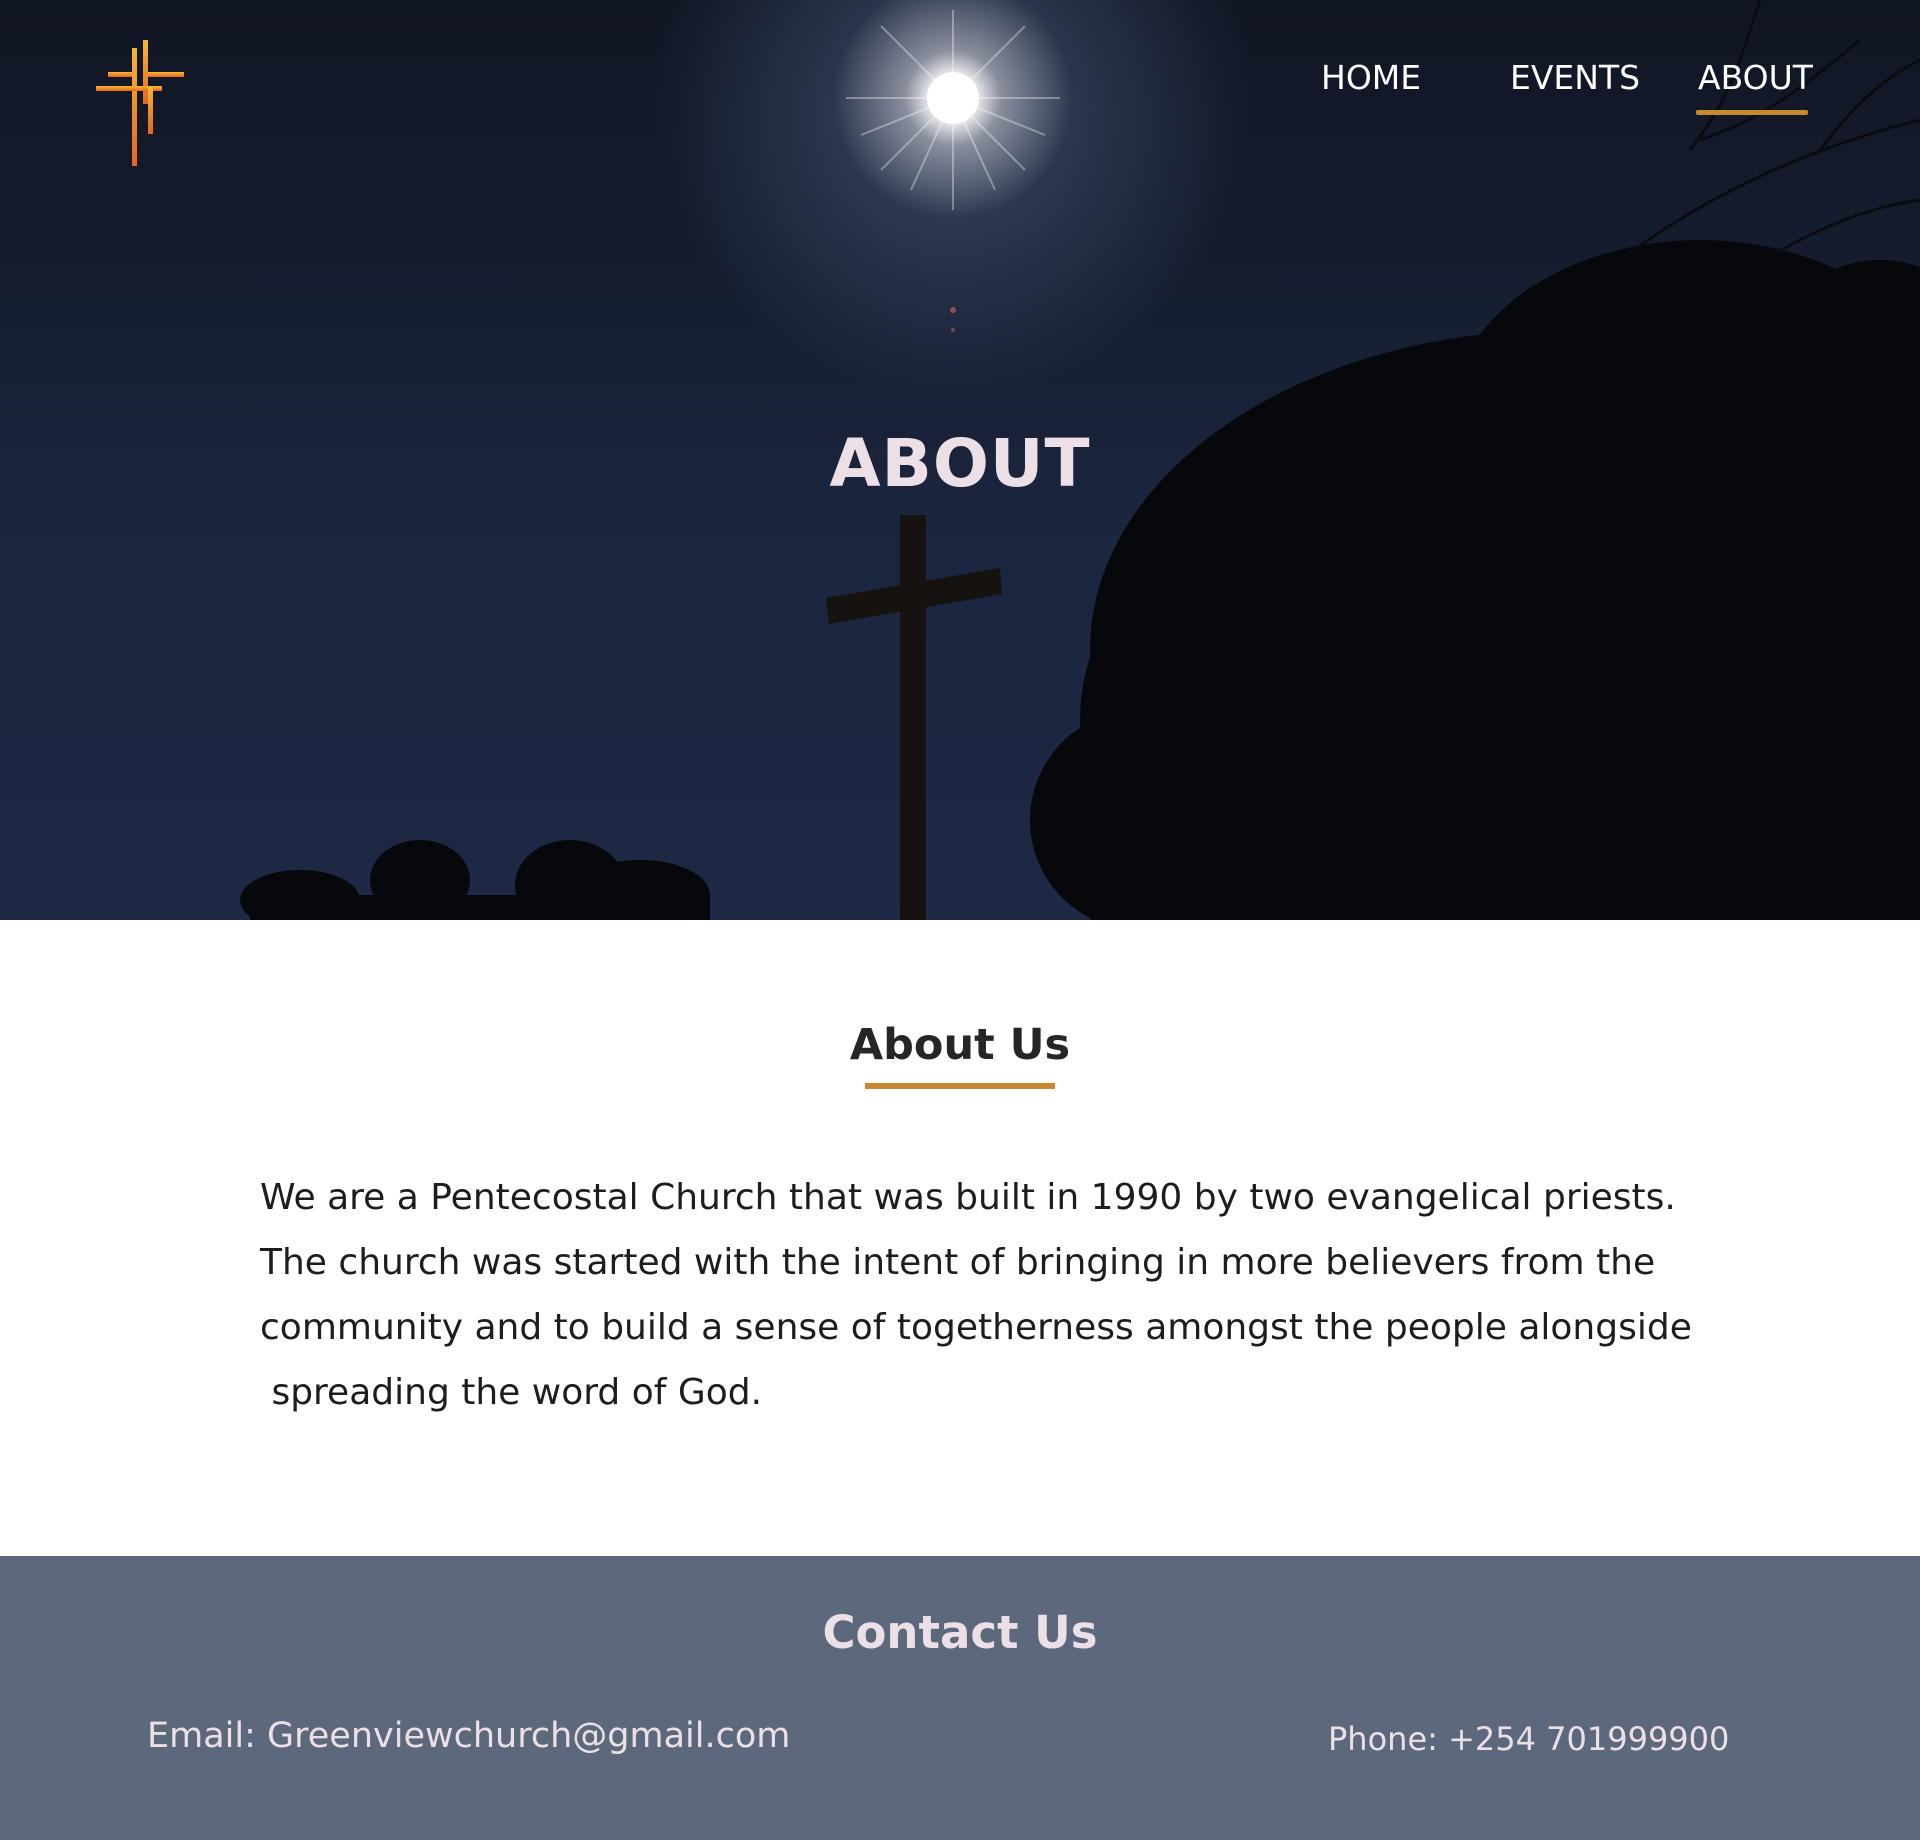 Image resolution: width=1920 pixels, height=1840 pixels. Describe the element at coordinates (960, 1632) in the screenshot. I see `contact-heading: Contact Us` at that location.